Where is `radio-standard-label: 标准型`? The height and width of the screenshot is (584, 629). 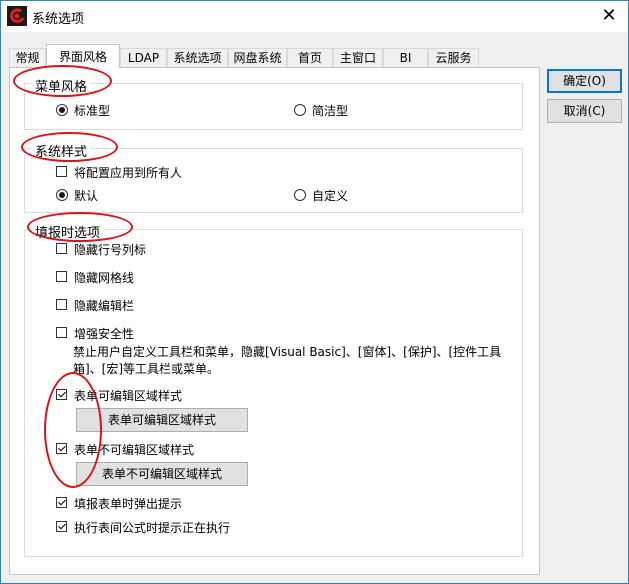 radio-standard-label: 标准型 is located at coordinates (92, 111).